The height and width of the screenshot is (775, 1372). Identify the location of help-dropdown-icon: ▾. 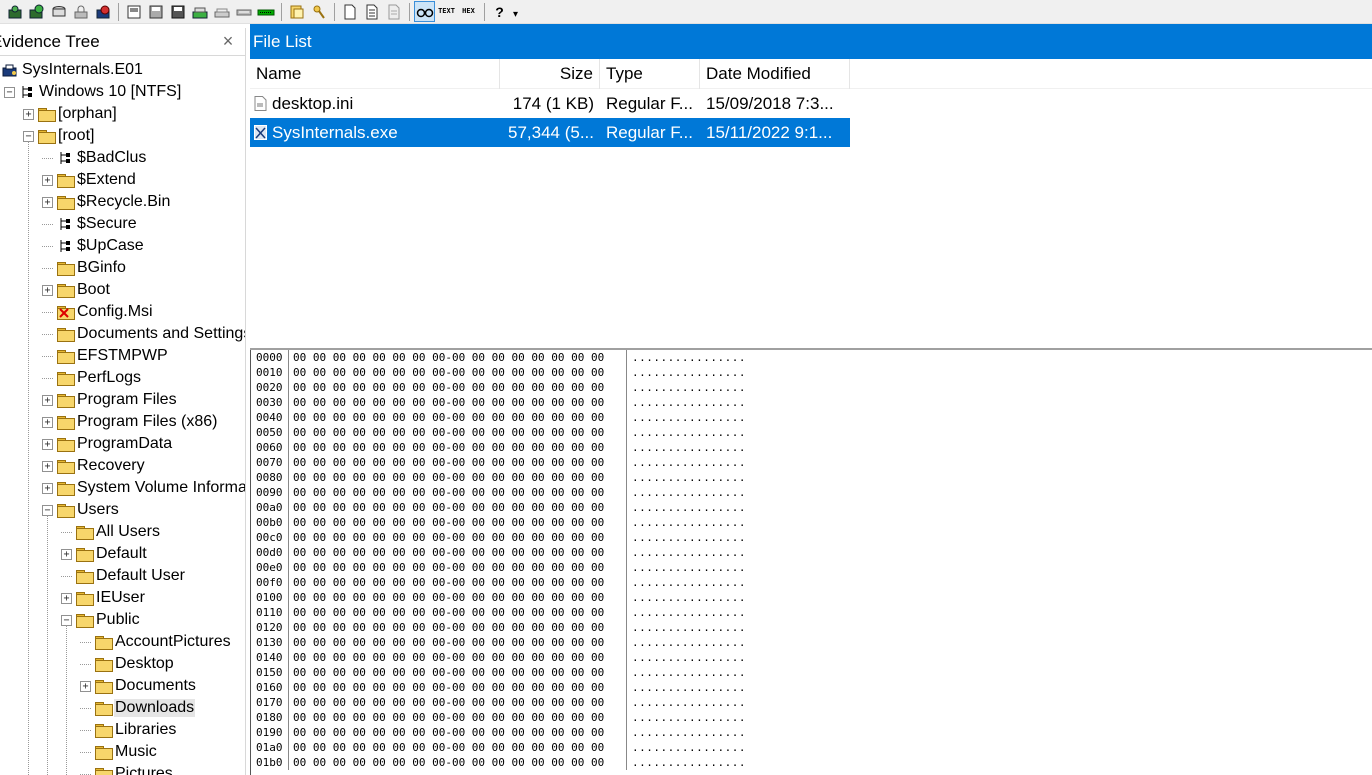
(515, 14).